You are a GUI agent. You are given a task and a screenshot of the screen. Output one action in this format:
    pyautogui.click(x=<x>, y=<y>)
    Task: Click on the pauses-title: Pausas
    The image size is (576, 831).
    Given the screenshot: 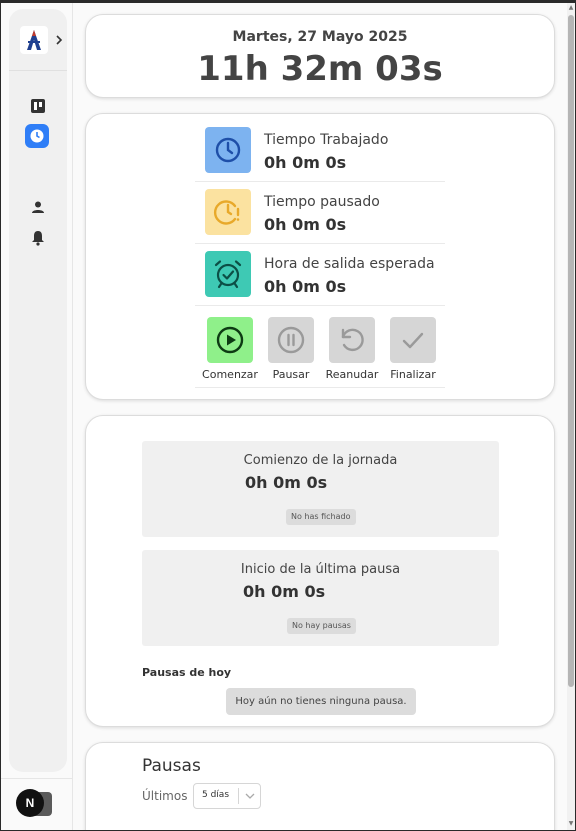 What is the action you would take?
    pyautogui.click(x=171, y=766)
    